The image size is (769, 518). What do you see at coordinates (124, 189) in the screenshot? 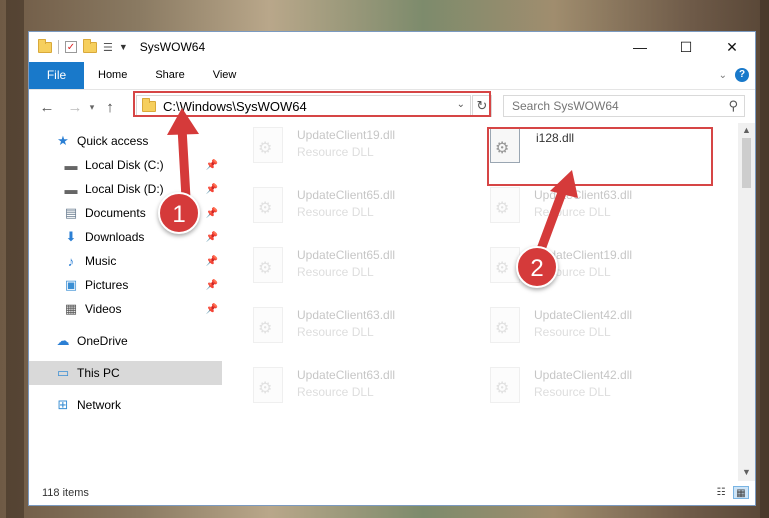
I see `sidebar-item-label: Local Disk (D:)` at bounding box center [124, 189].